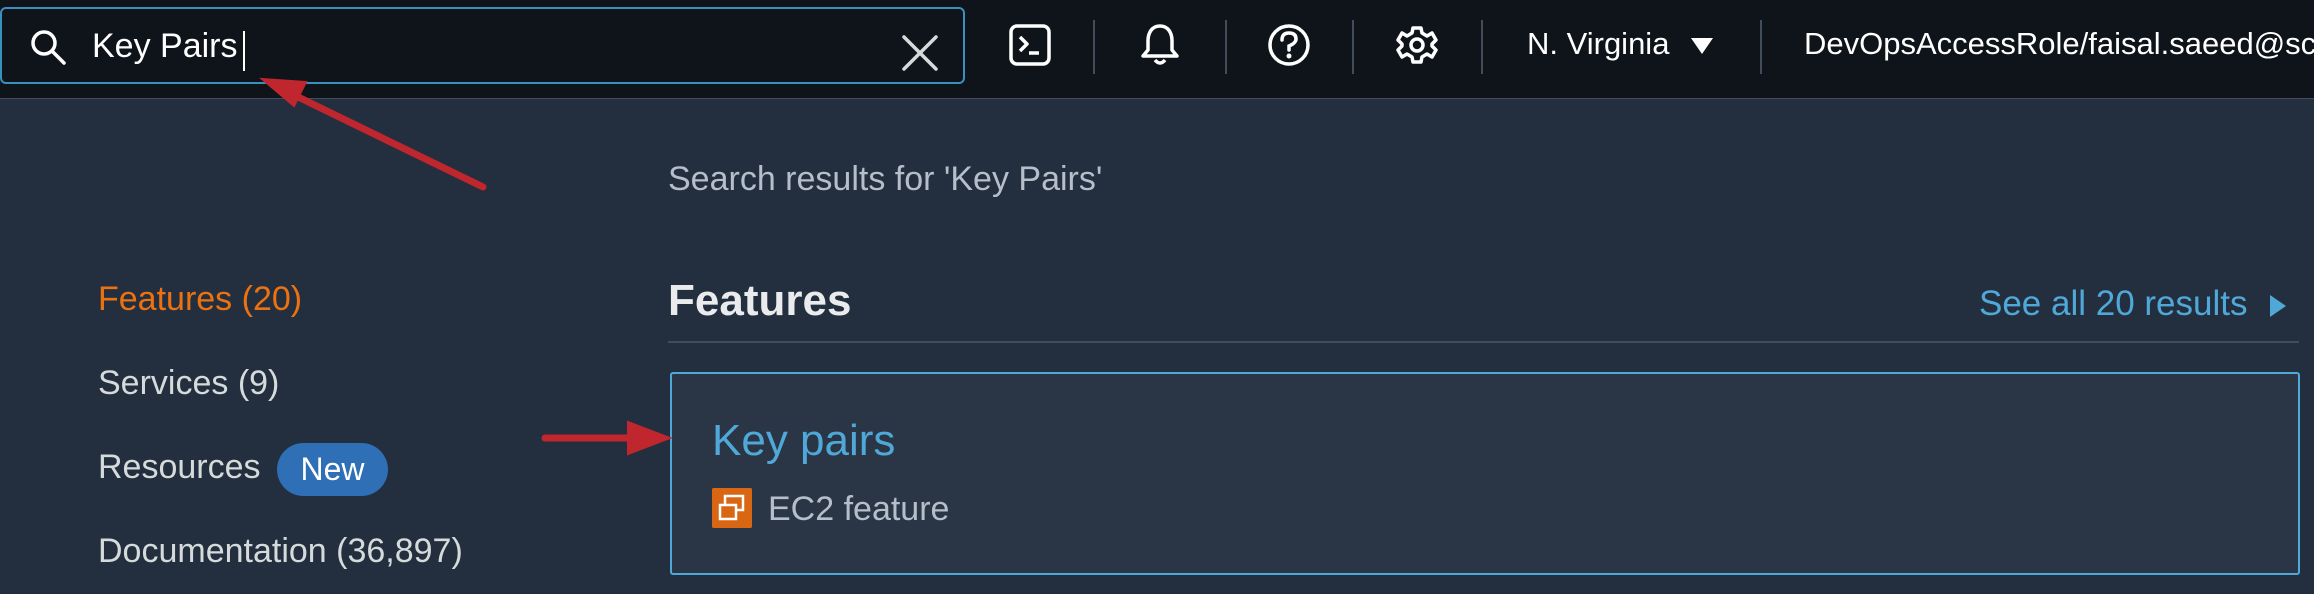 This screenshot has width=2314, height=594. I want to click on search-box, so click(482, 45).